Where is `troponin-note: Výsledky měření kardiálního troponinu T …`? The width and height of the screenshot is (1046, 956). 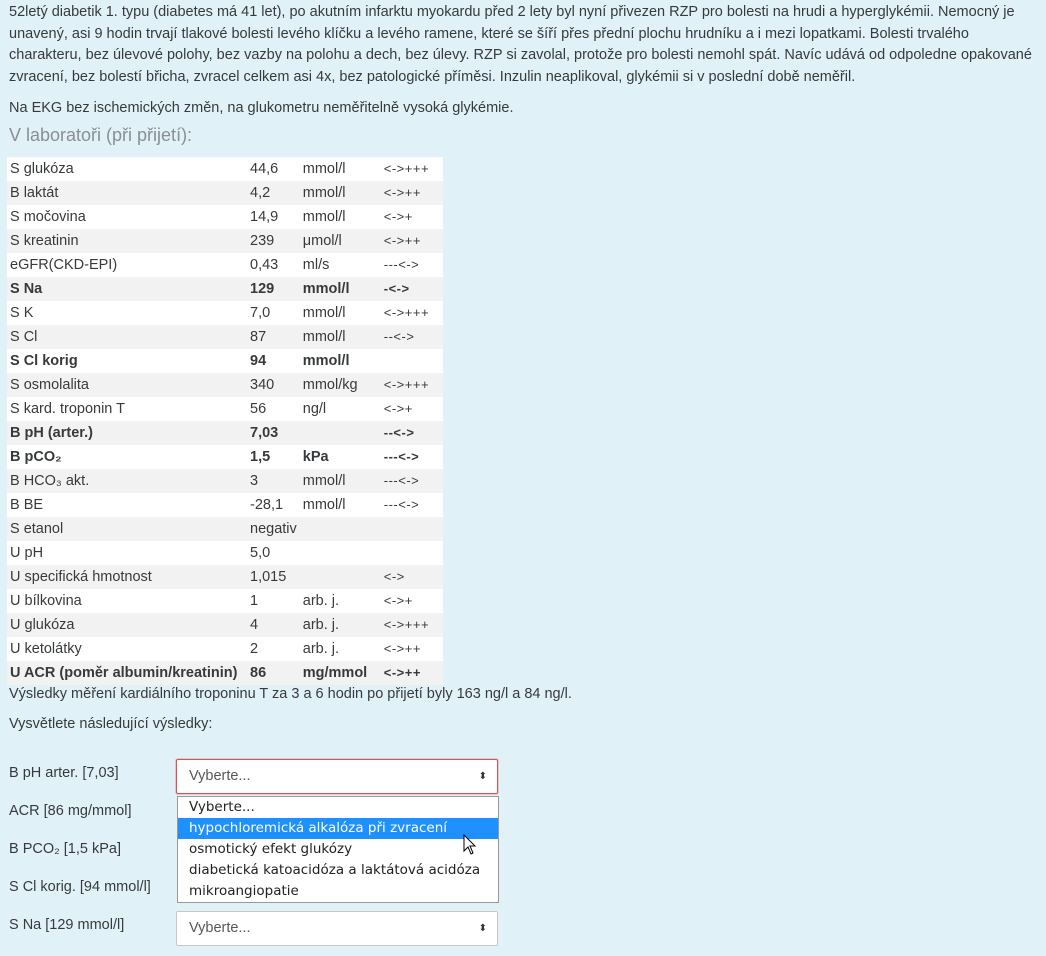 troponin-note: Výsledky měření kardiálního troponinu T … is located at coordinates (290, 694).